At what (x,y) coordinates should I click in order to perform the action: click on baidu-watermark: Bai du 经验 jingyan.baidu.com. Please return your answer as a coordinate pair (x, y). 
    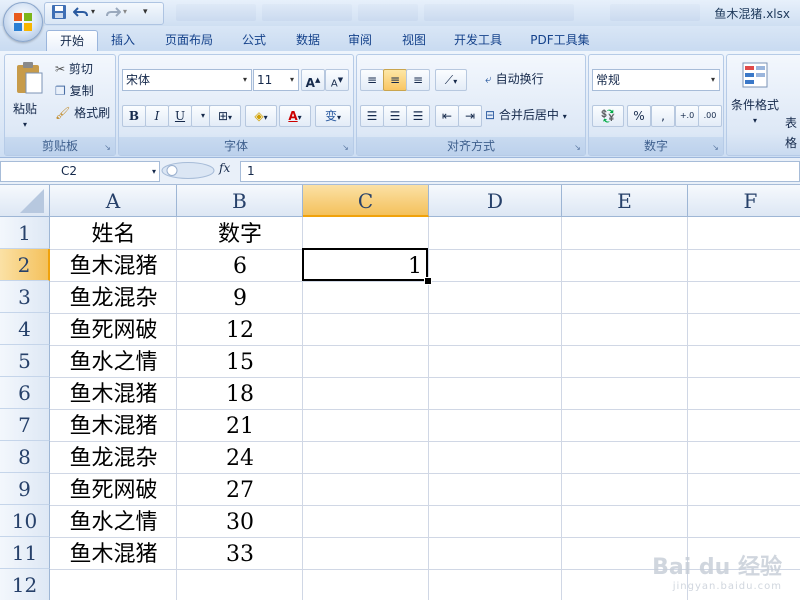
    Looking at the image, I should click on (717, 570).